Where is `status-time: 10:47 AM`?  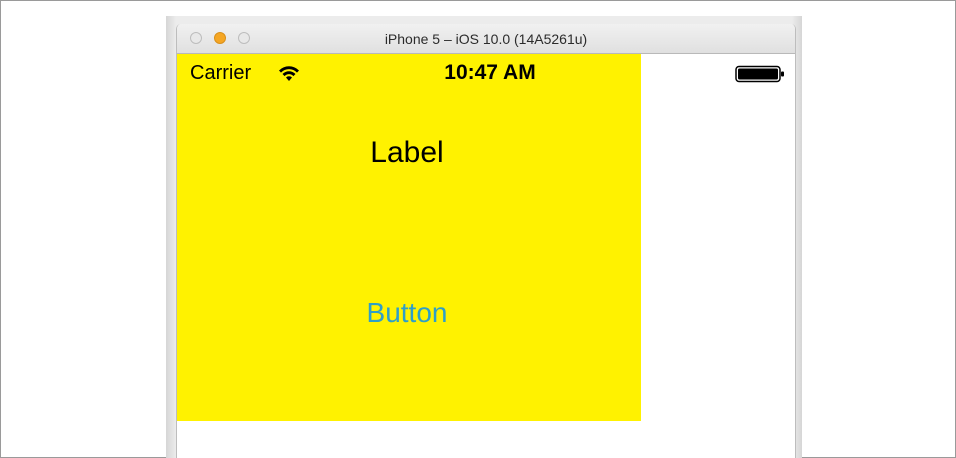
status-time: 10:47 AM is located at coordinates (490, 72).